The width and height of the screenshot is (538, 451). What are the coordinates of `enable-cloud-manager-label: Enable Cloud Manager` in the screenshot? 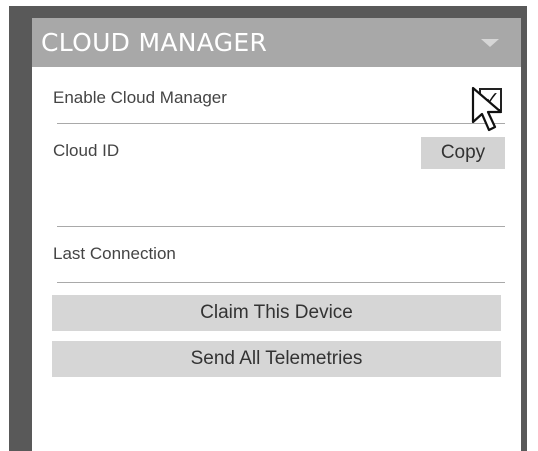 It's located at (140, 97).